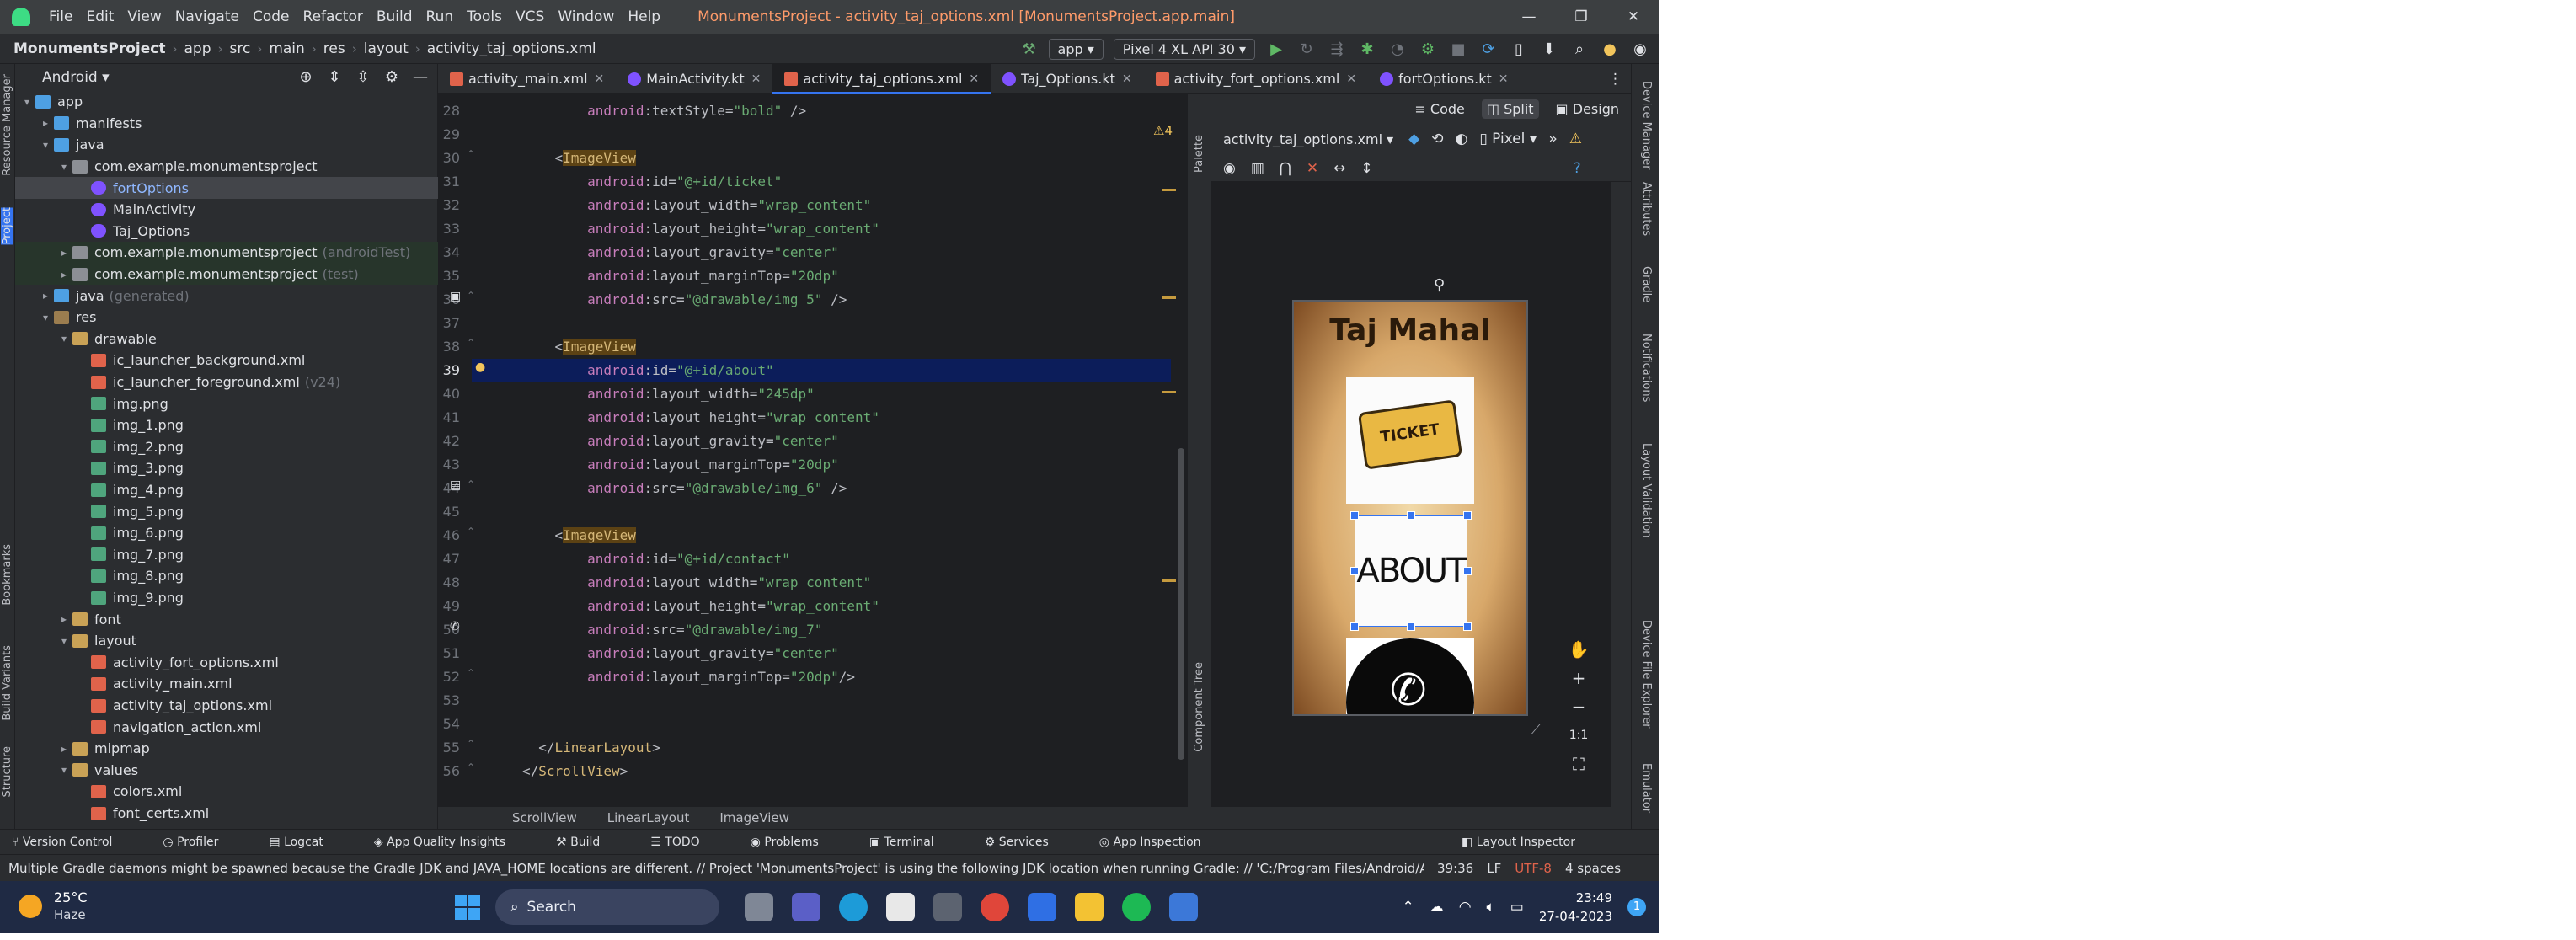 The image size is (2576, 940). Describe the element at coordinates (1491, 907) in the screenshot. I see `volume-icon: 🔈︎` at that location.